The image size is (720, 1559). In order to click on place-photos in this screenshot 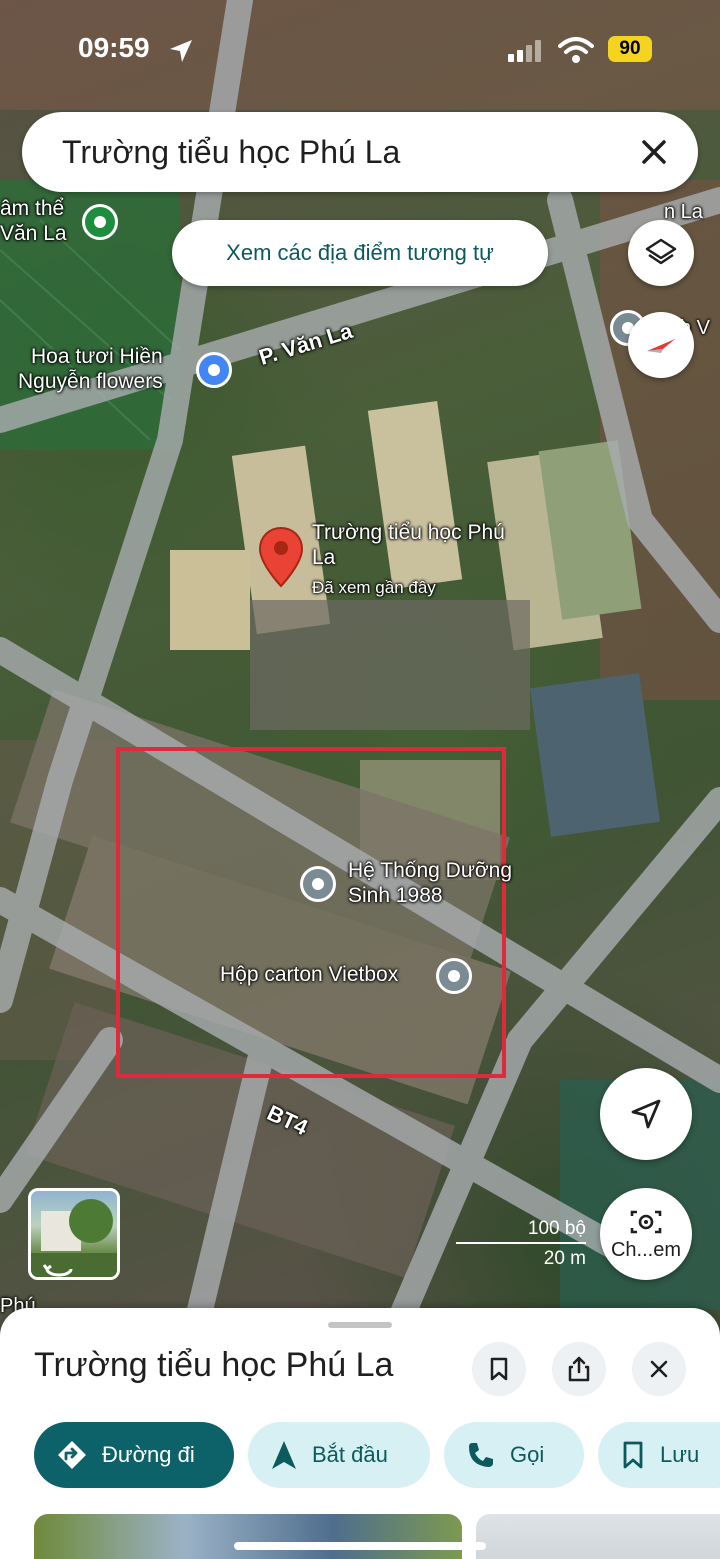, I will do `click(360, 1536)`.